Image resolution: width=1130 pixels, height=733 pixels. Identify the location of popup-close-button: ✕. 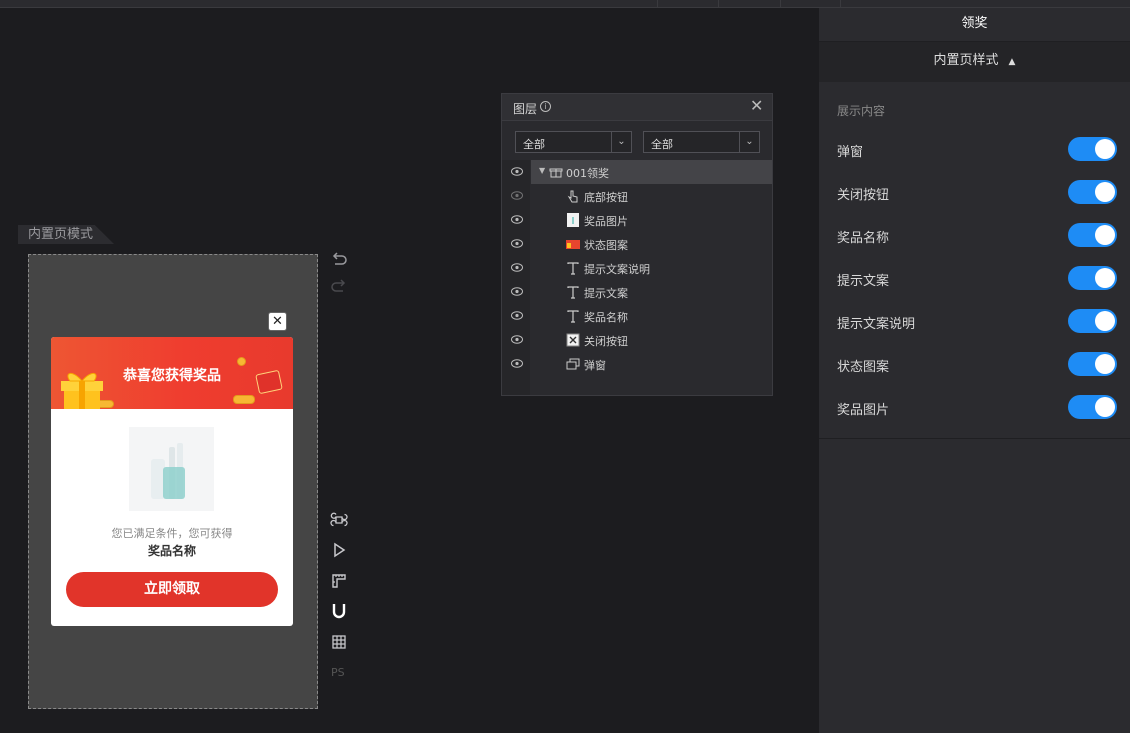
(277, 321).